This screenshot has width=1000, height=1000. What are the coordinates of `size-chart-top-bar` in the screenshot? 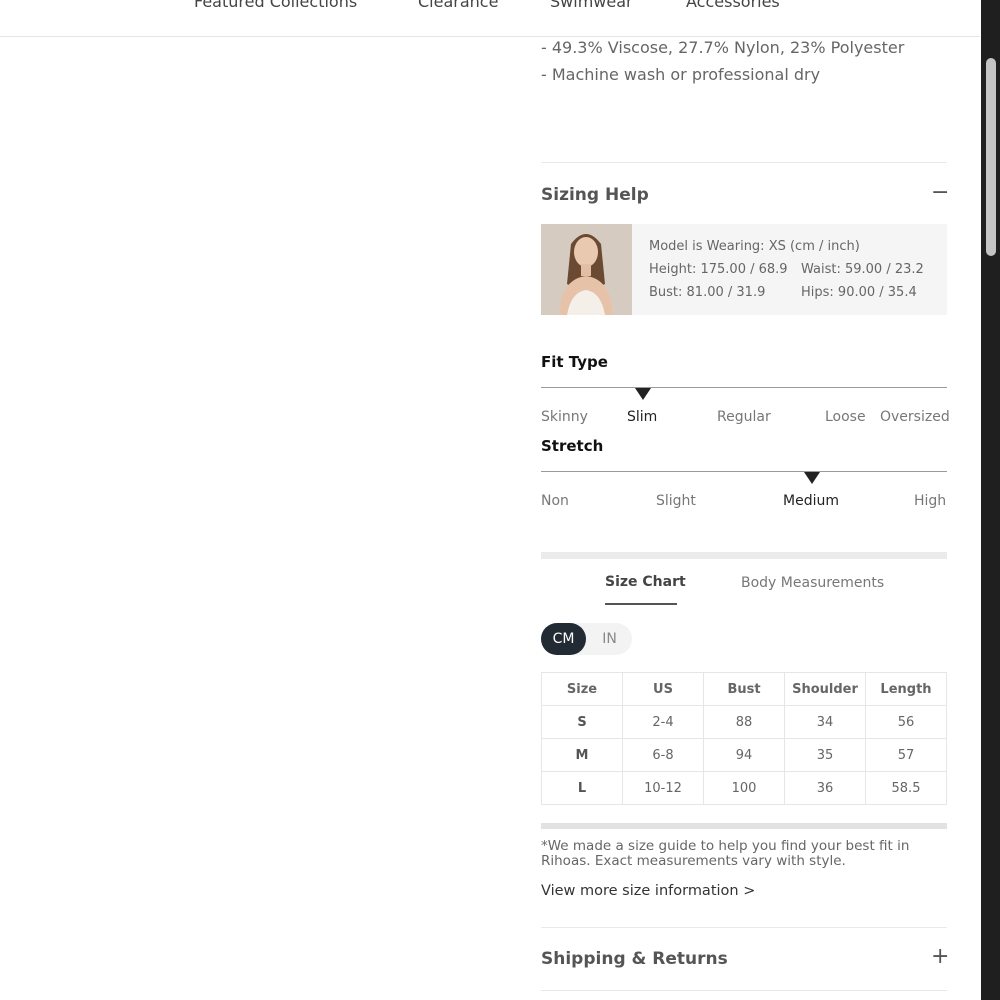 It's located at (744, 555).